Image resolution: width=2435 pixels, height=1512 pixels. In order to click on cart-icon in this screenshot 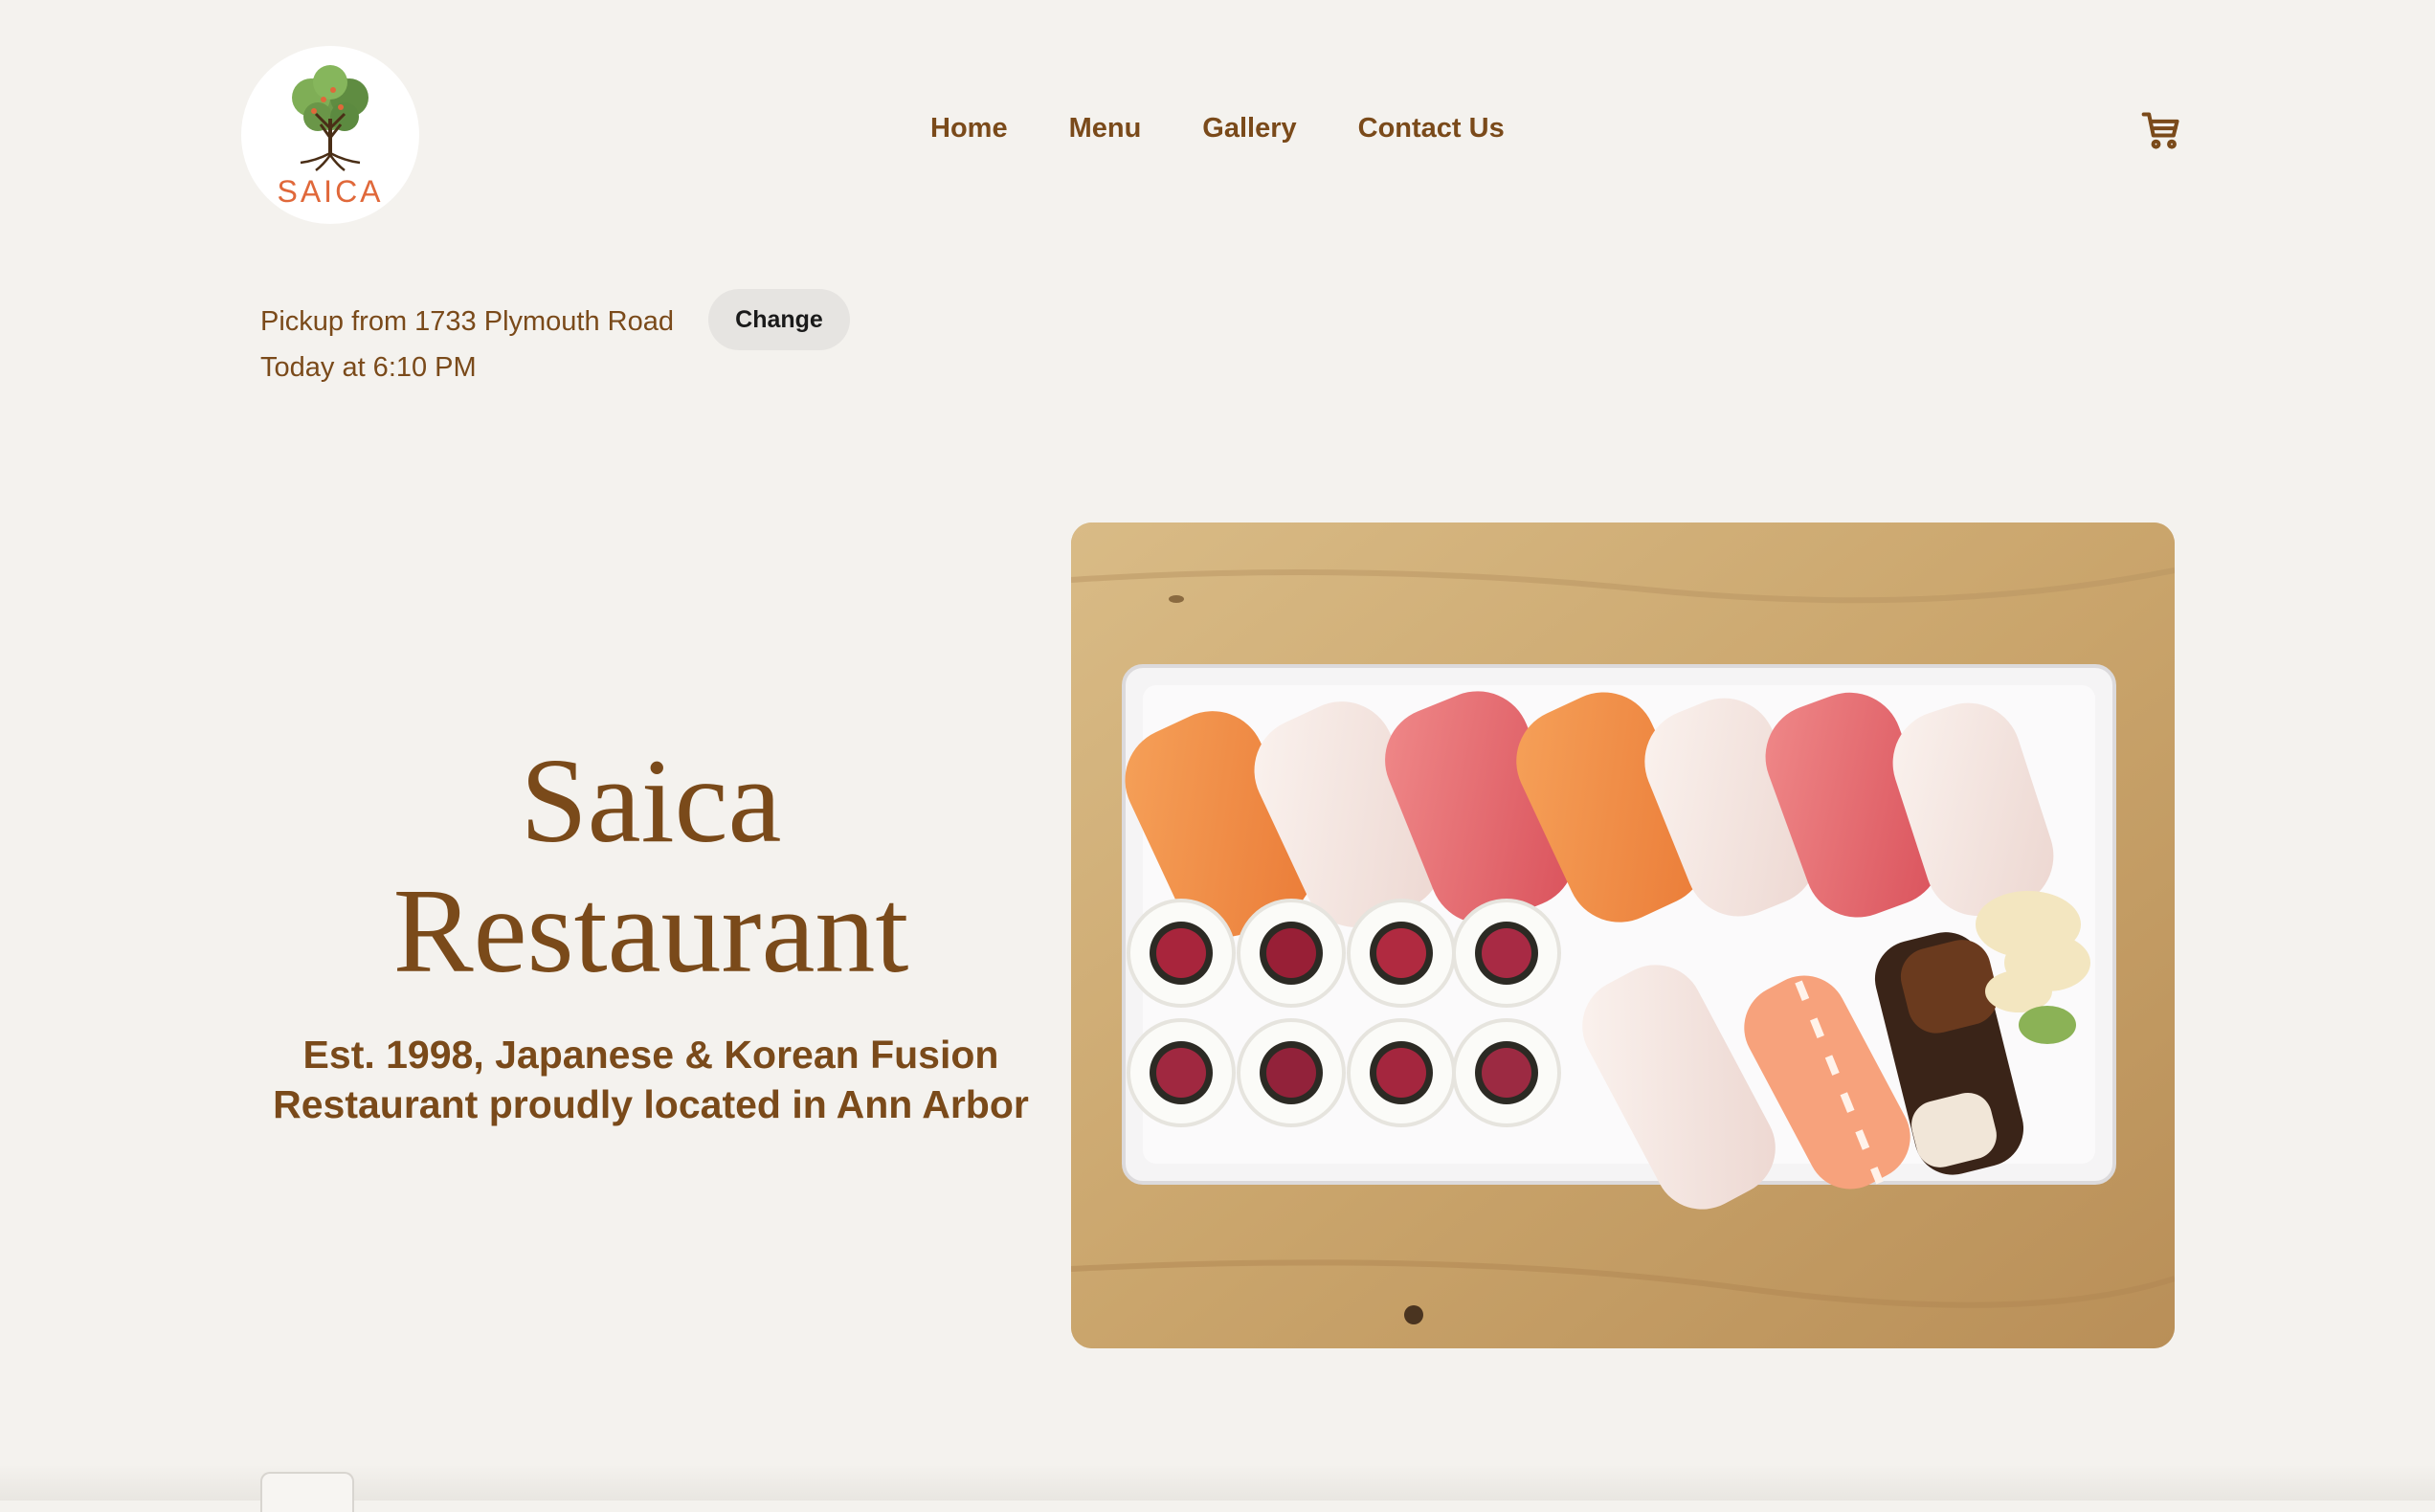, I will do `click(2160, 130)`.